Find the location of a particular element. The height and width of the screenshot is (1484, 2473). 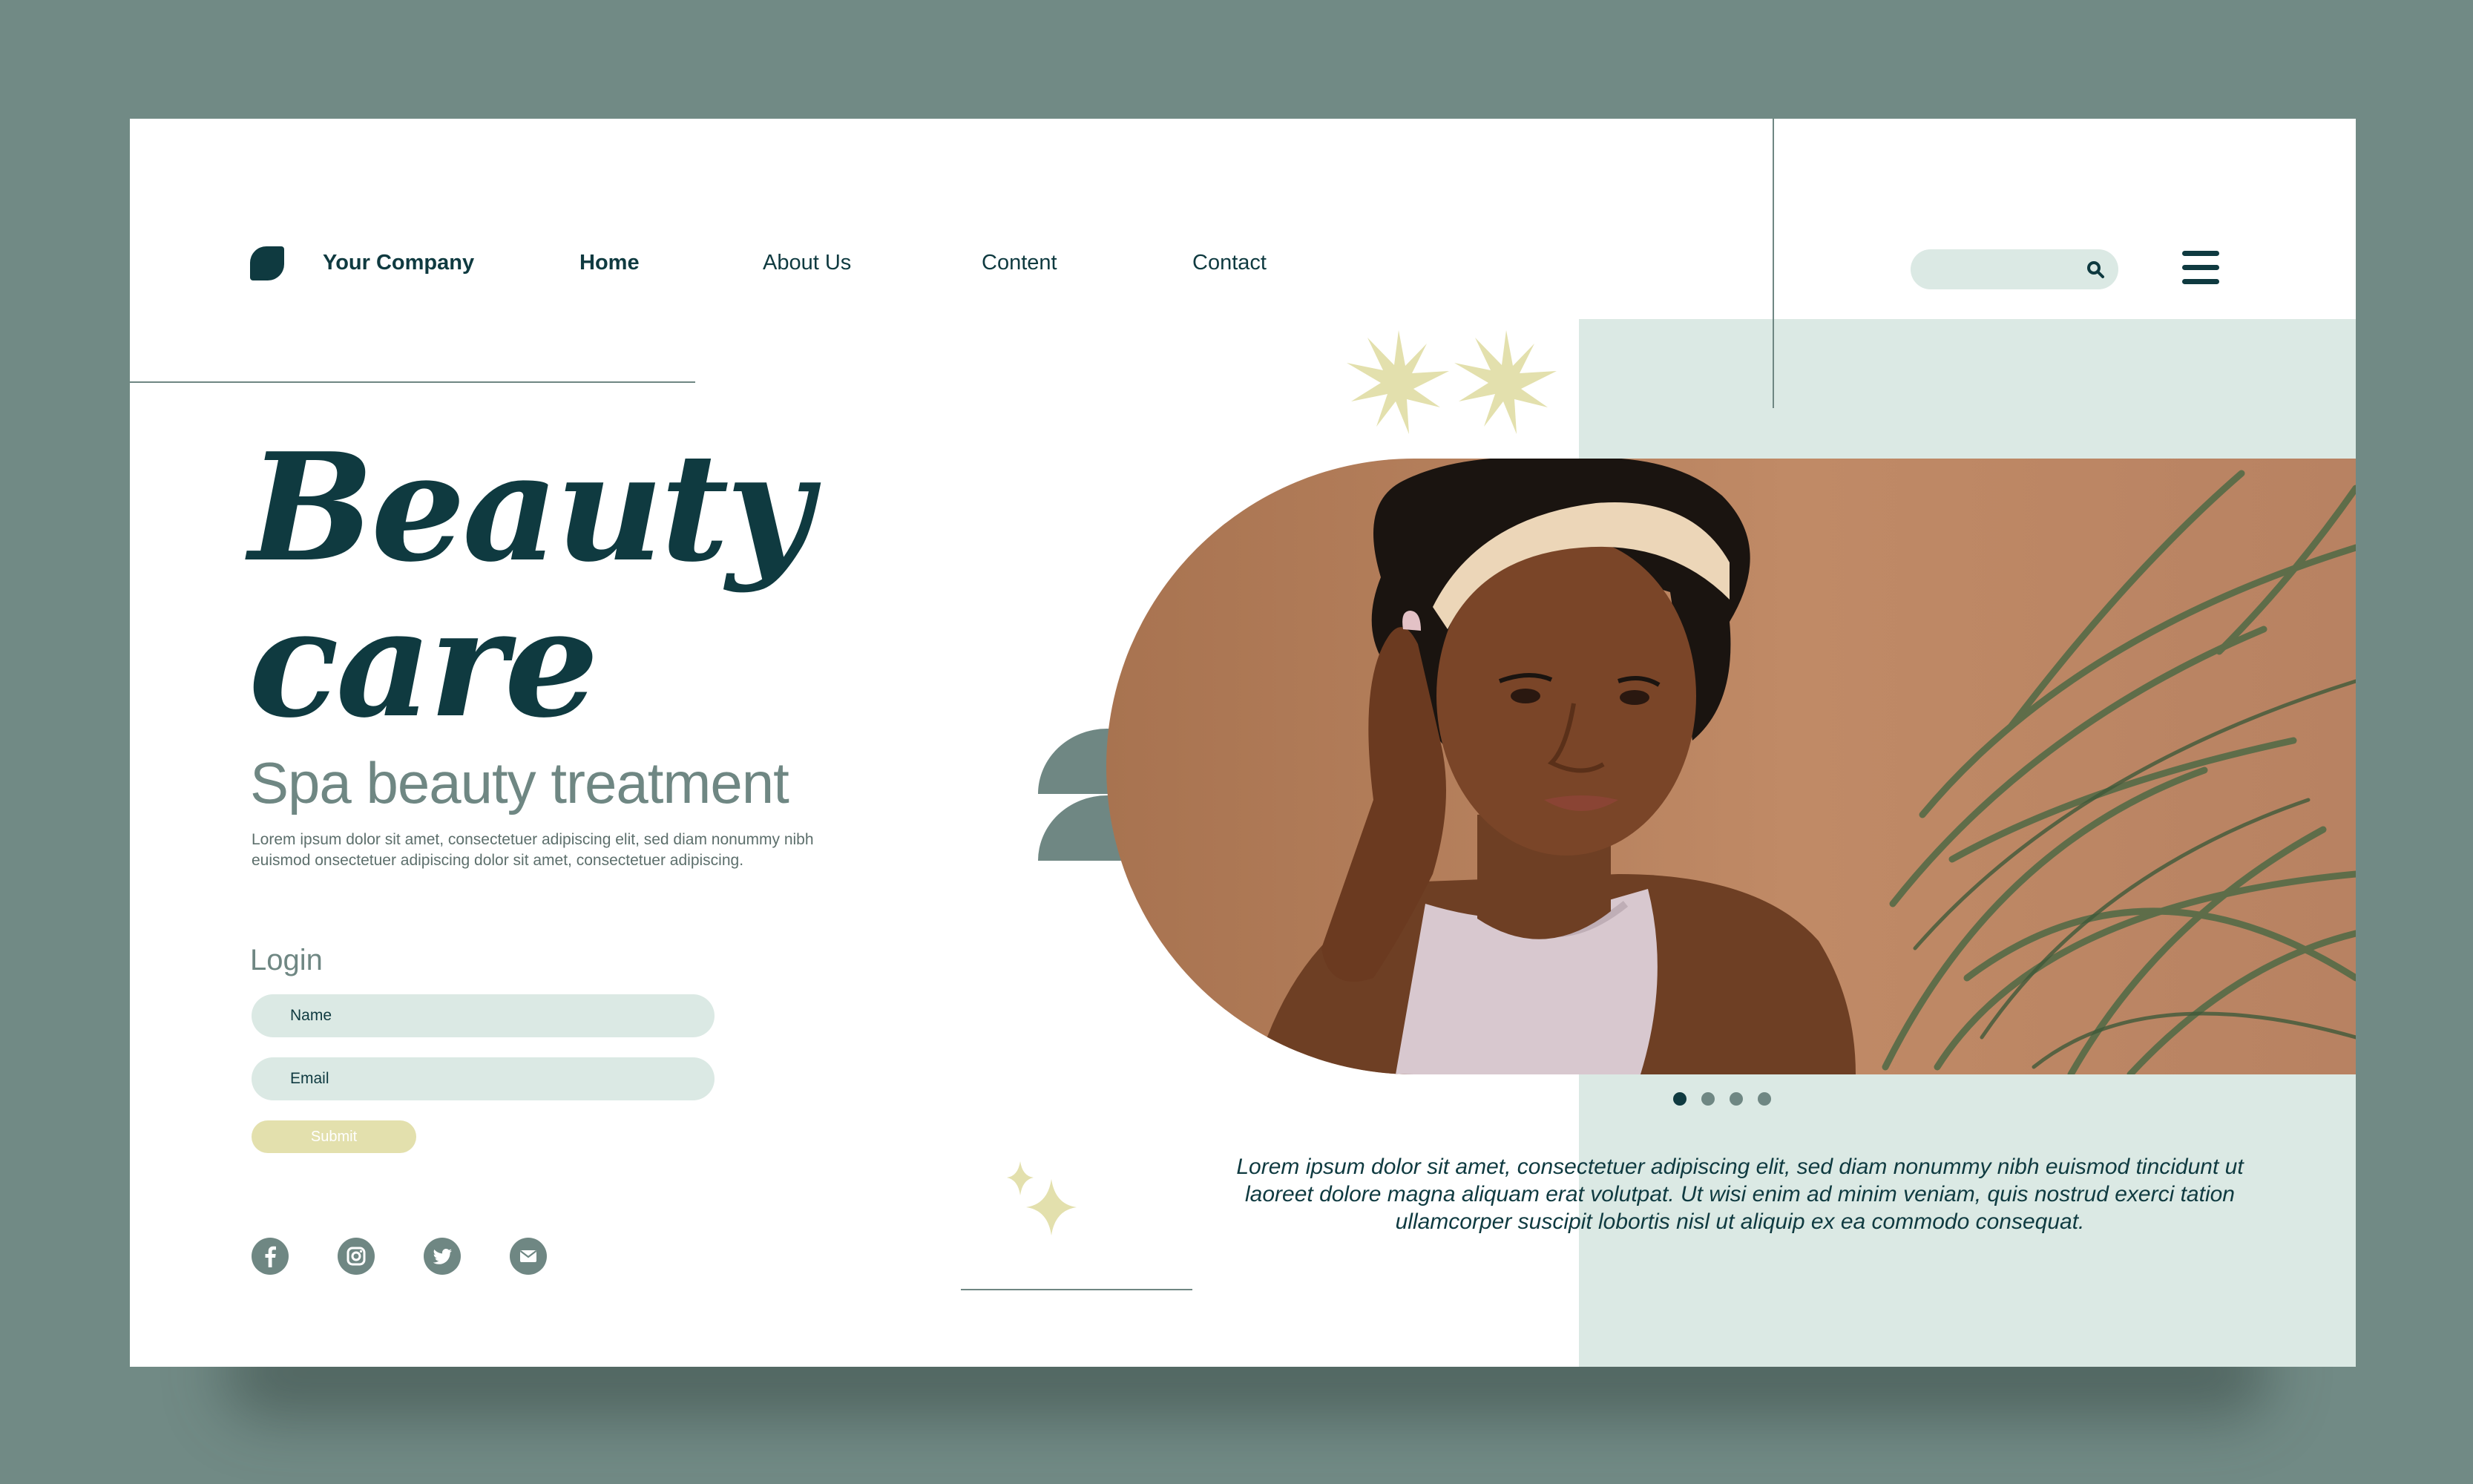

nav-content: Content is located at coordinates (1019, 263).